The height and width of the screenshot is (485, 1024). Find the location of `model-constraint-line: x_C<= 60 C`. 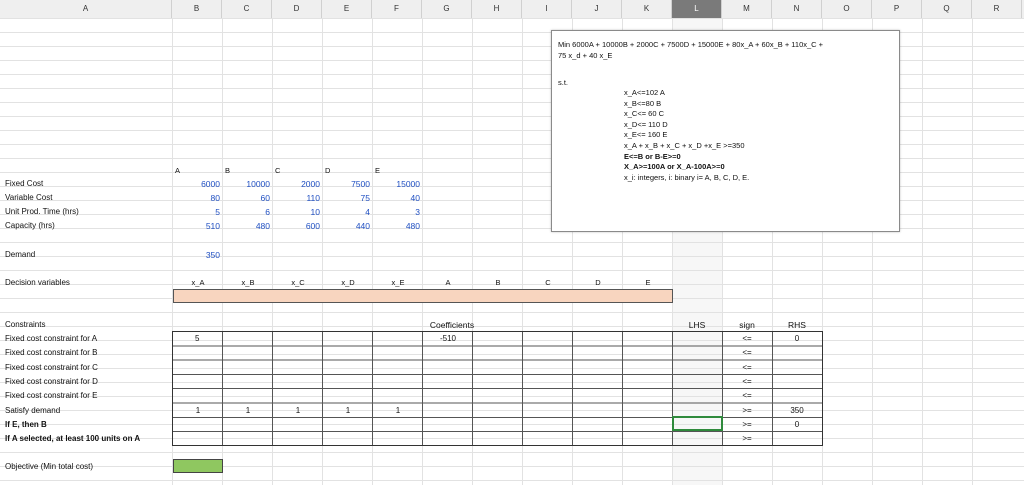

model-constraint-line: x_C<= 60 C is located at coordinates (644, 114).